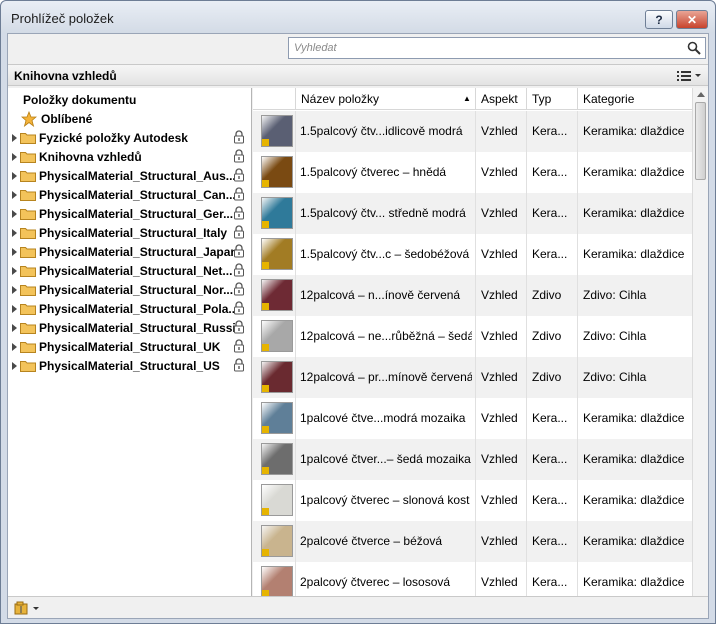 Image resolution: width=716 pixels, height=624 pixels. I want to click on tree-library-item: PhysicalMaterial_Structural_Japan, so click(125, 251).